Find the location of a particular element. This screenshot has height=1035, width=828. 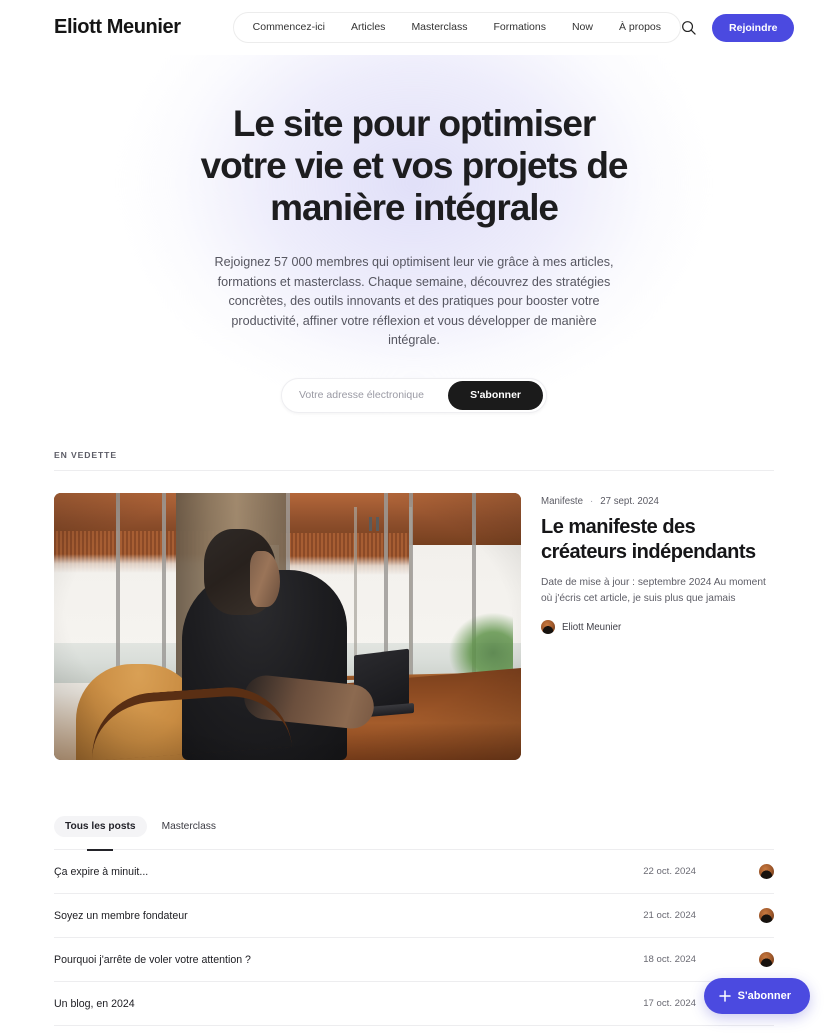

search-icon is located at coordinates (688, 27).